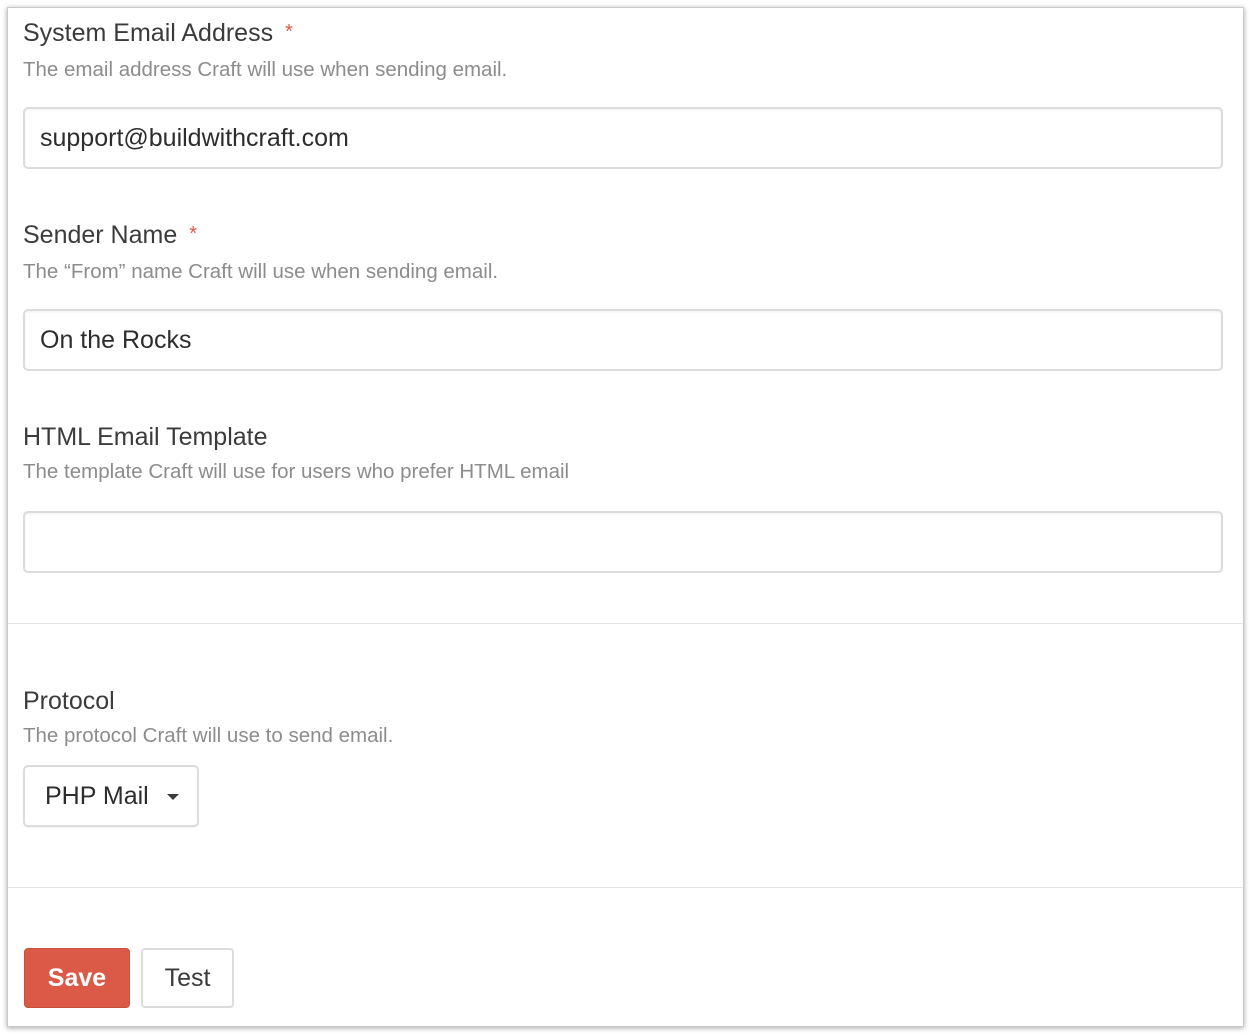  What do you see at coordinates (172, 797) in the screenshot?
I see `chevron-down-icon` at bounding box center [172, 797].